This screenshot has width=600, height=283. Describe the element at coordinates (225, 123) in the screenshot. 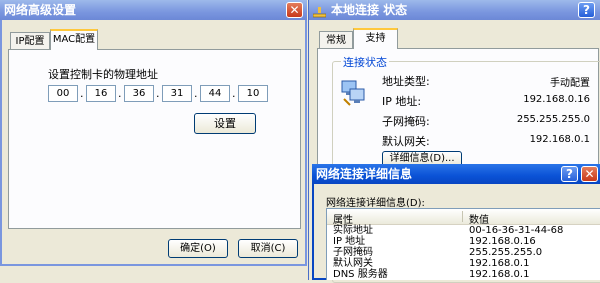

I see `set-button: 设置` at that location.